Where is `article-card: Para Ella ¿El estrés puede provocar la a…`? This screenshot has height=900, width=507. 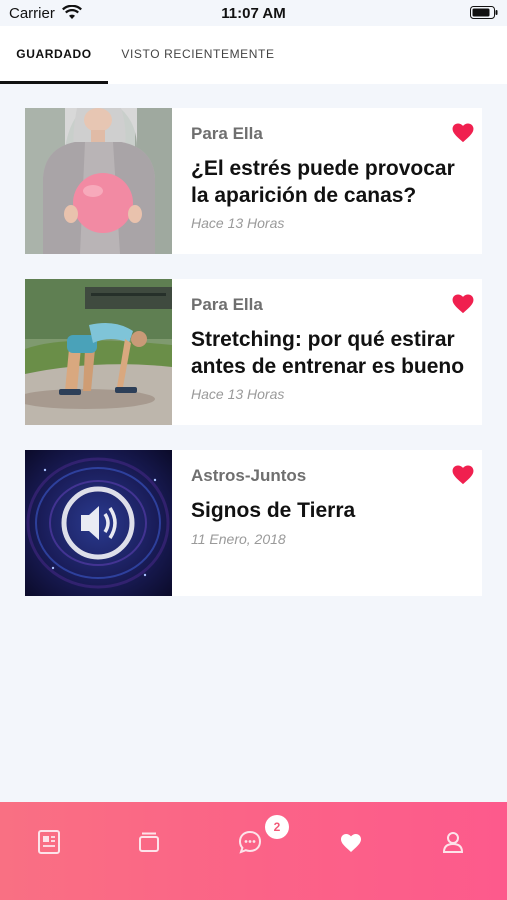 article-card: Para Ella ¿El estrés puede provocar la a… is located at coordinates (253, 181).